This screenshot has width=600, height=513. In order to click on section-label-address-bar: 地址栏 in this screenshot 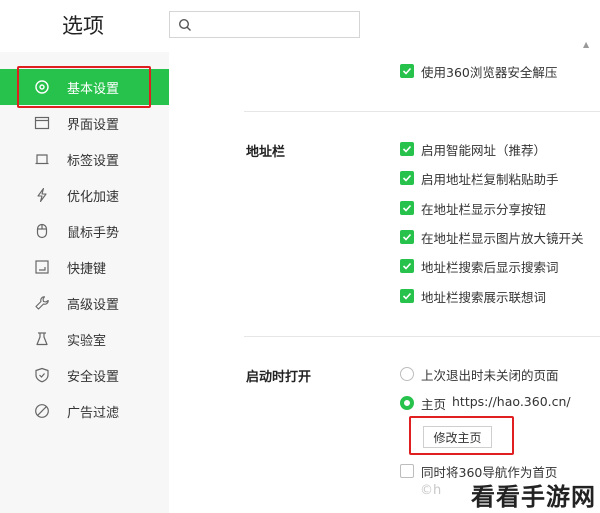, I will do `click(266, 152)`.